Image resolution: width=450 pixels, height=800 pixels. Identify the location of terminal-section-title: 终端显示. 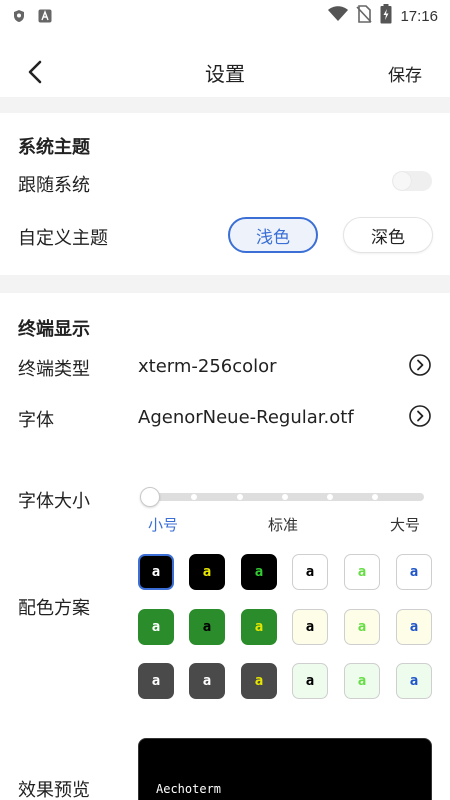
(54, 329).